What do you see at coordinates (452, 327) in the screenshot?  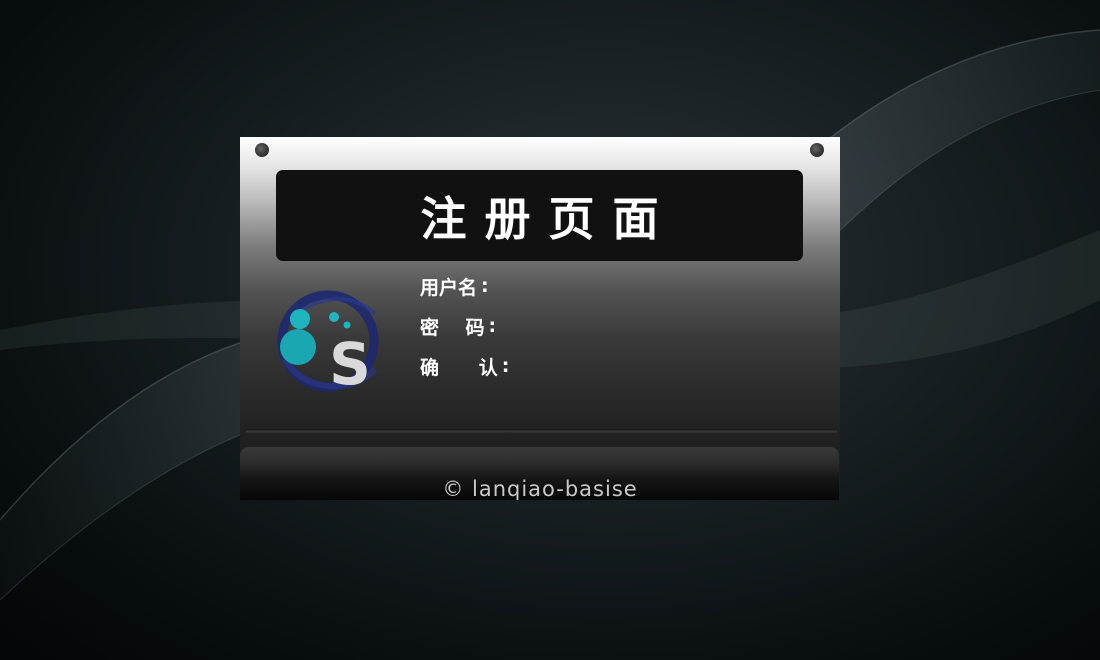 I see `password-label: 密 码` at bounding box center [452, 327].